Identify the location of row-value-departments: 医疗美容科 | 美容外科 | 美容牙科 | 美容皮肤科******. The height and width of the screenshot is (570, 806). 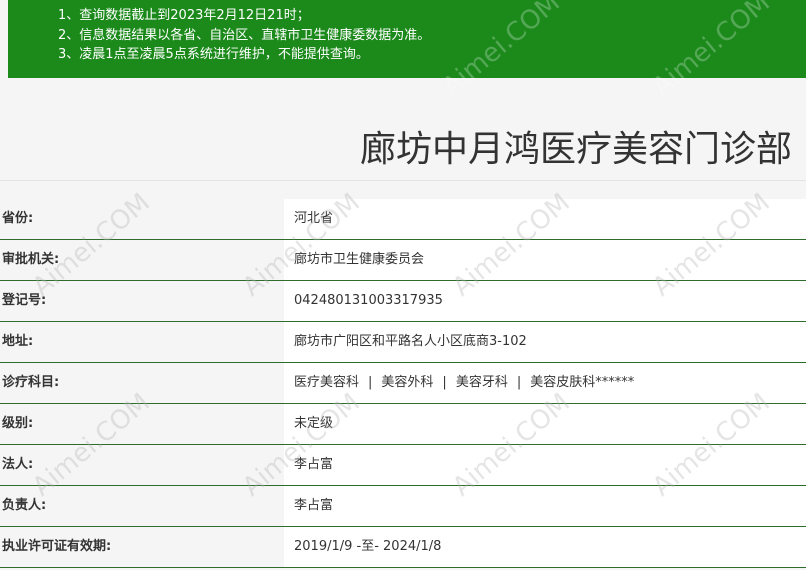
(545, 383).